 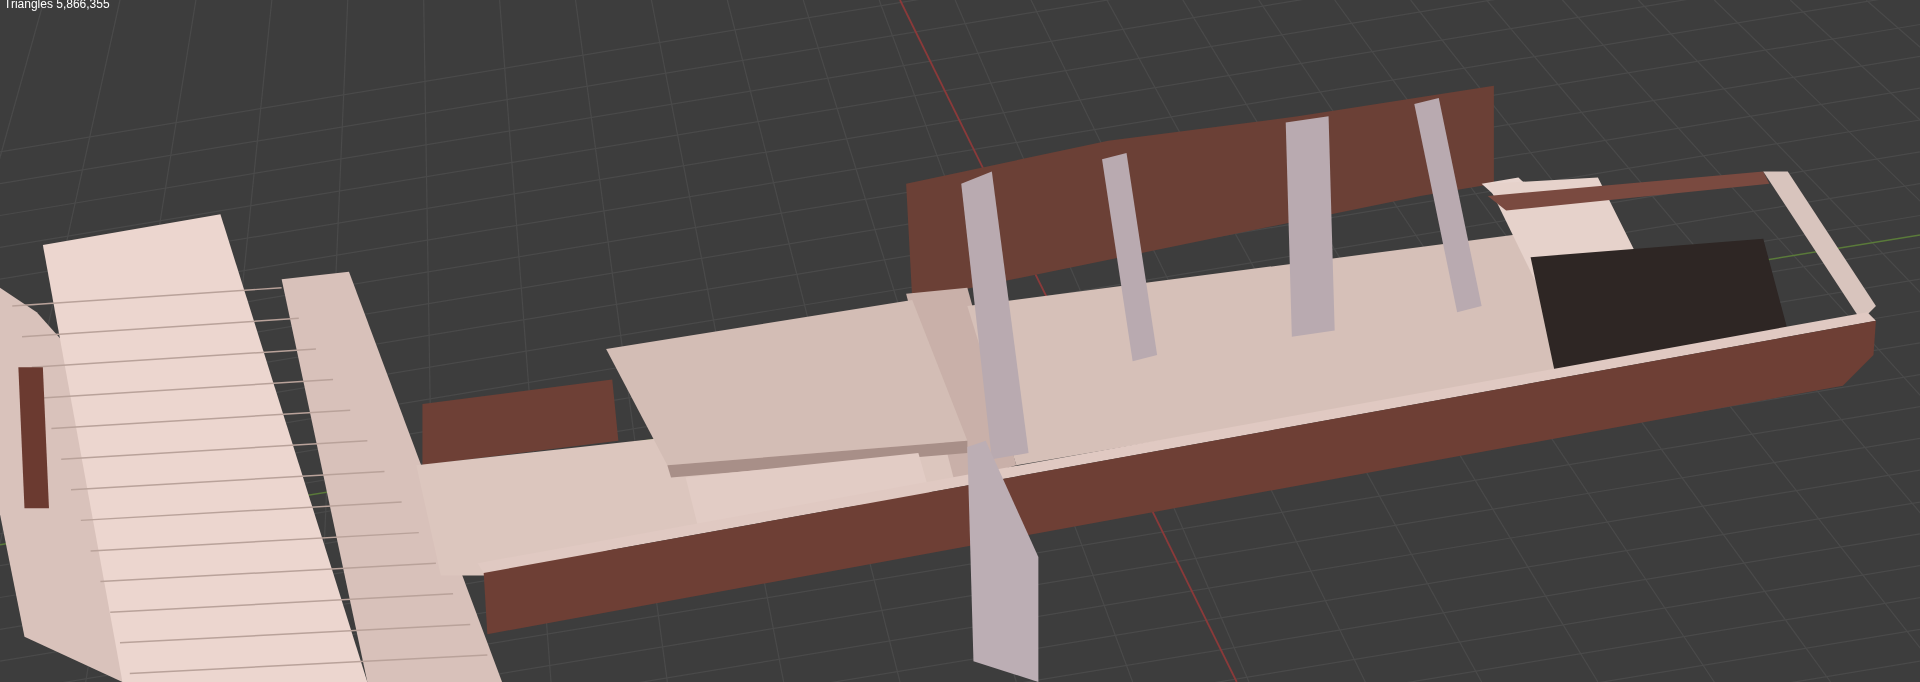 I want to click on triangle-count-text: Triangles 5,866,355, so click(x=57, y=6).